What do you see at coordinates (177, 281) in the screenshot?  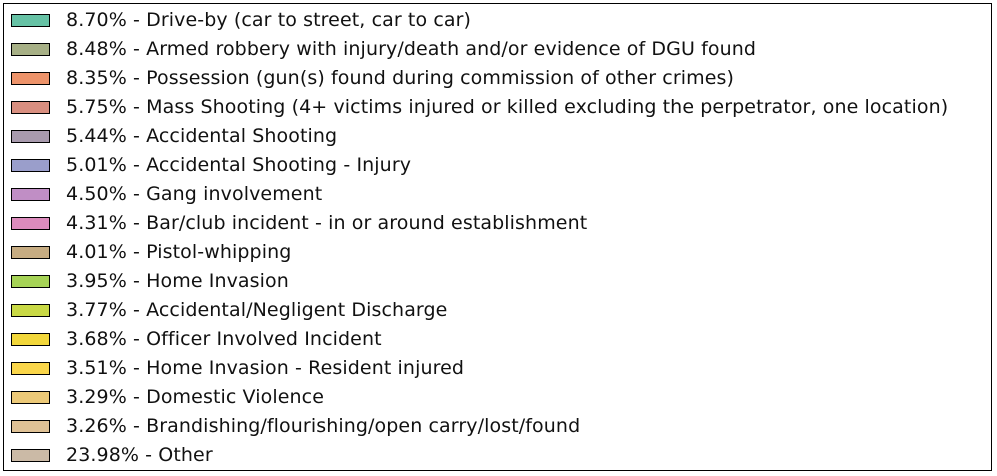 I see `legend-label: 3.95% - Home Invasion` at bounding box center [177, 281].